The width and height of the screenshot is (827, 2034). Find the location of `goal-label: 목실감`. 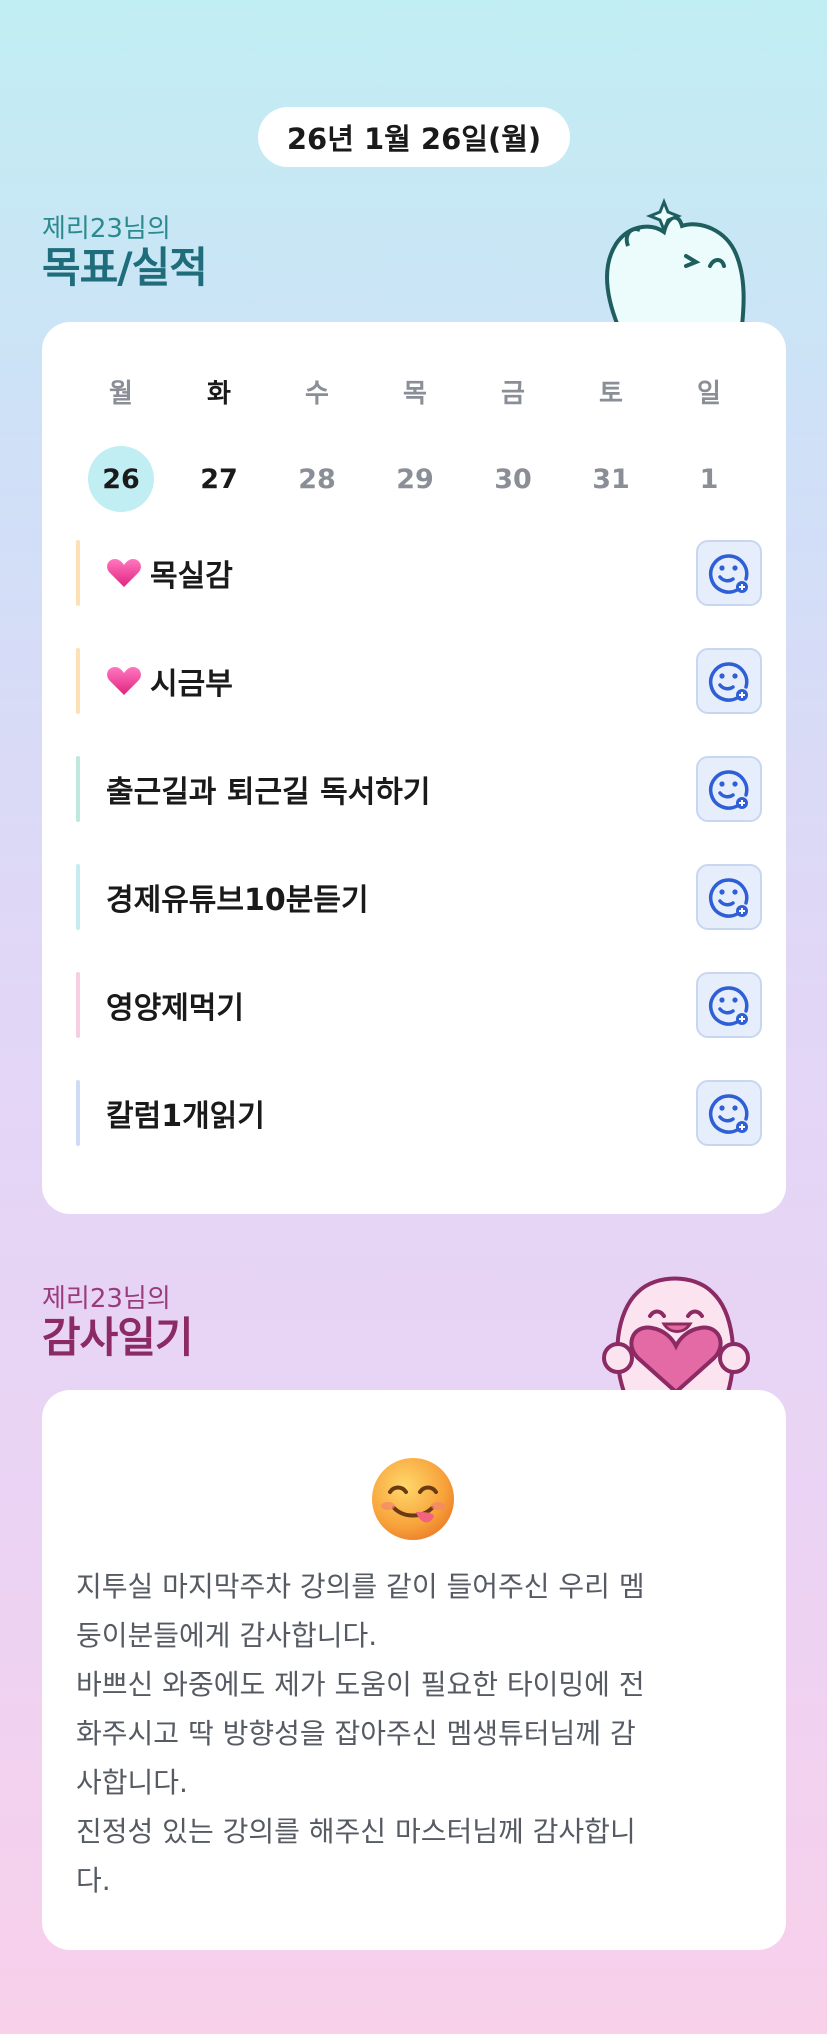

goal-label: 목실감 is located at coordinates (191, 576).